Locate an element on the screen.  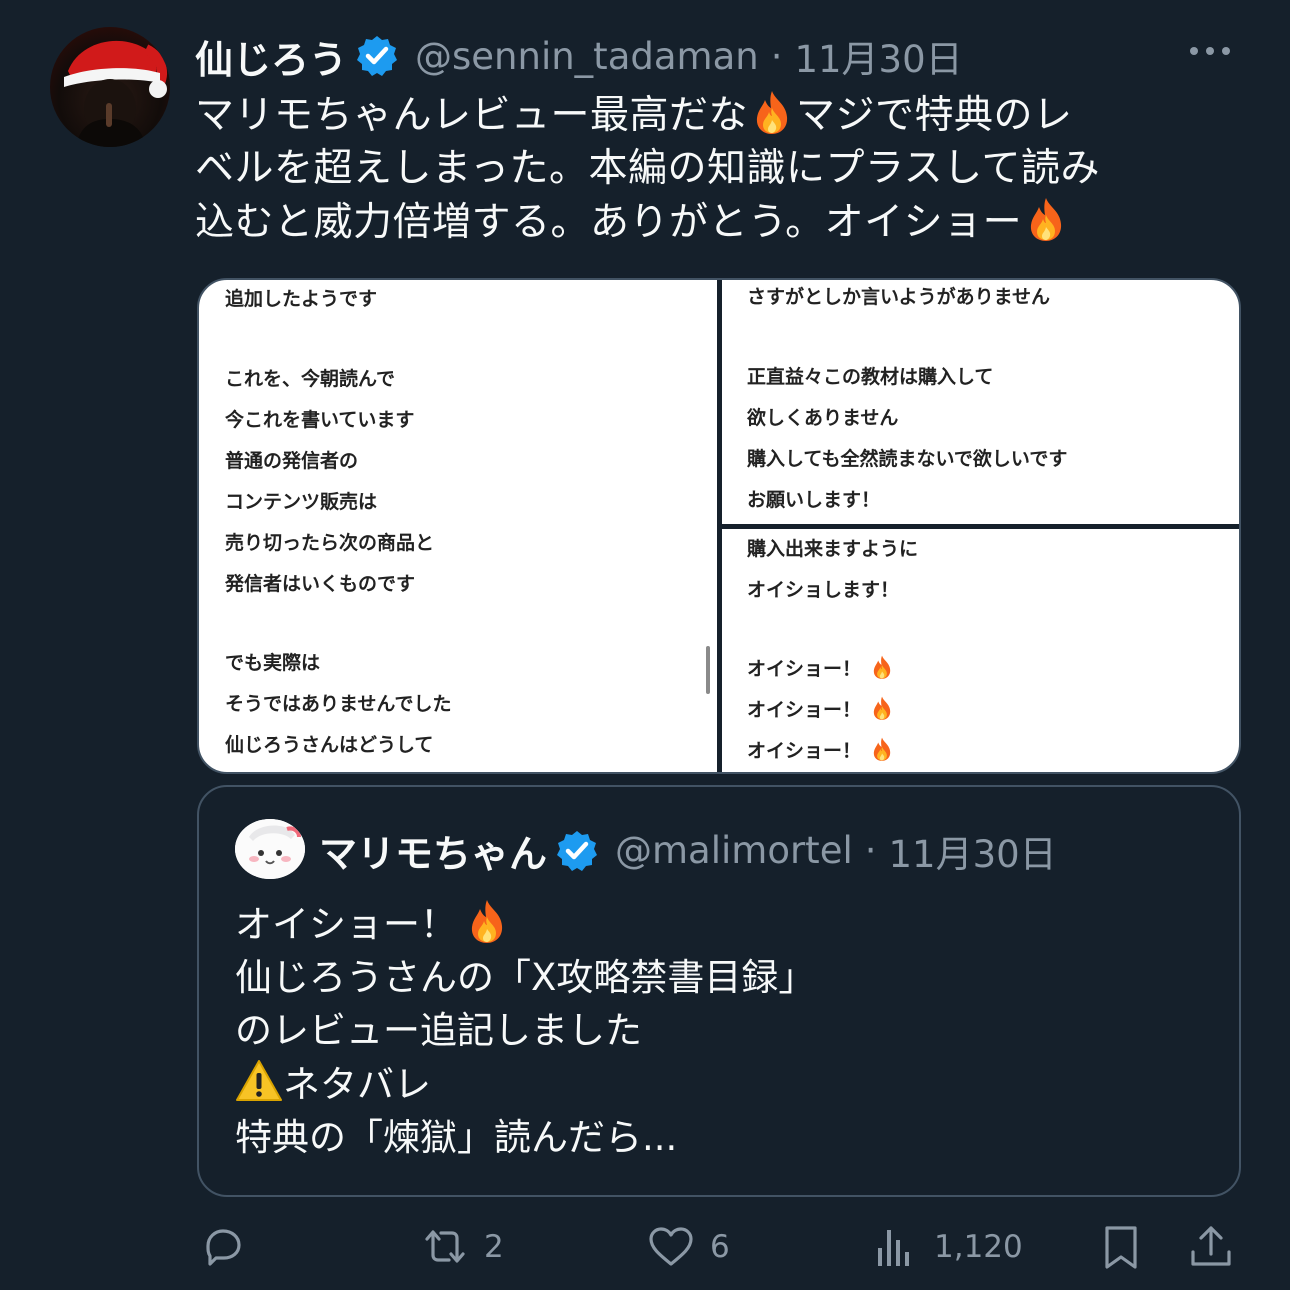
author-handle: @sennin_tadaman is located at coordinates (587, 56).